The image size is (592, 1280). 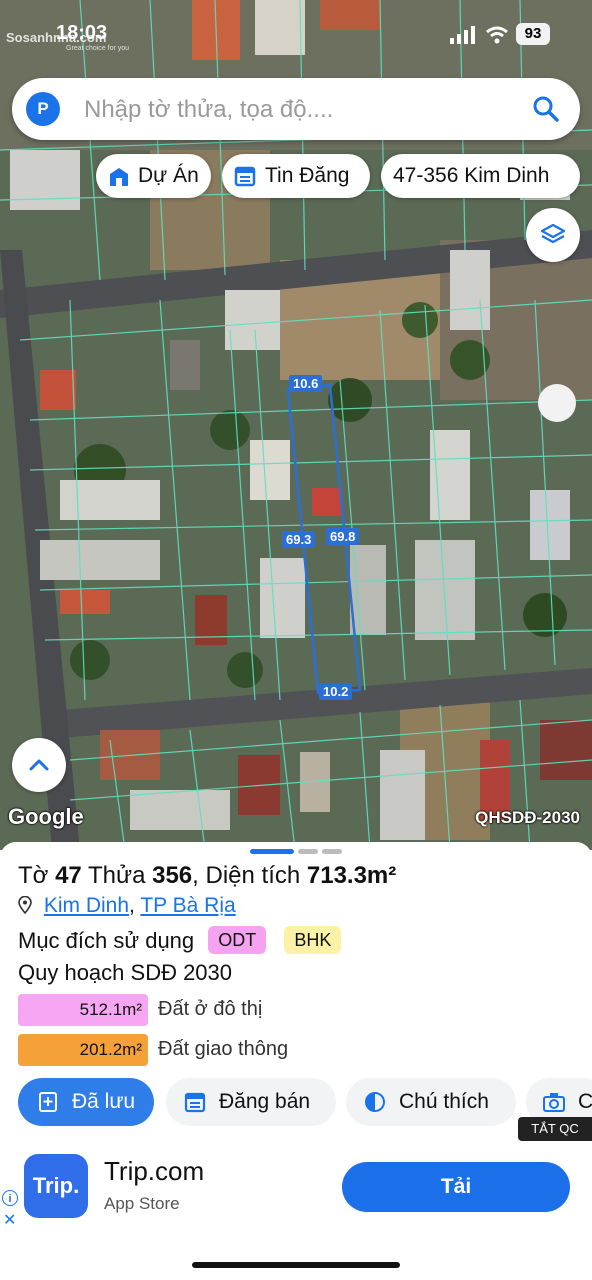 I want to click on ad-install-button: Tải, so click(x=456, y=1187).